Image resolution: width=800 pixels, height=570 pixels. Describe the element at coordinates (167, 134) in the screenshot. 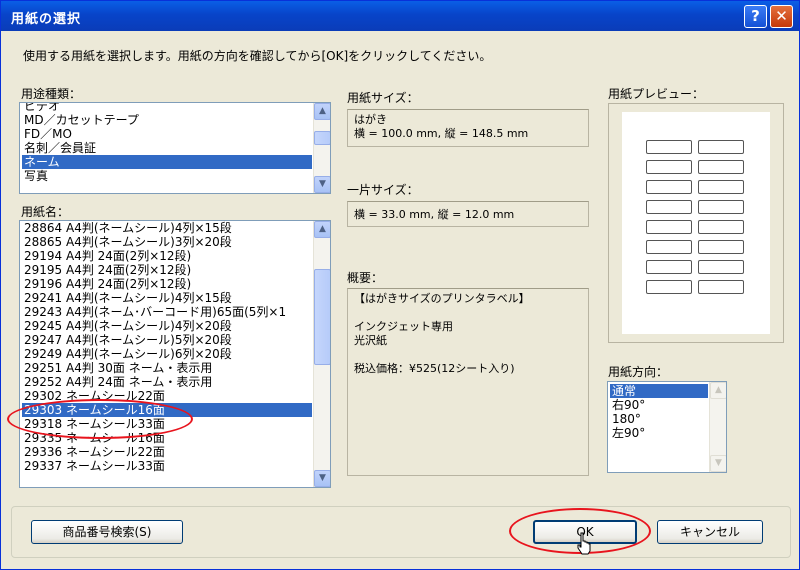

I see `usage-list-item: FD／MO` at that location.